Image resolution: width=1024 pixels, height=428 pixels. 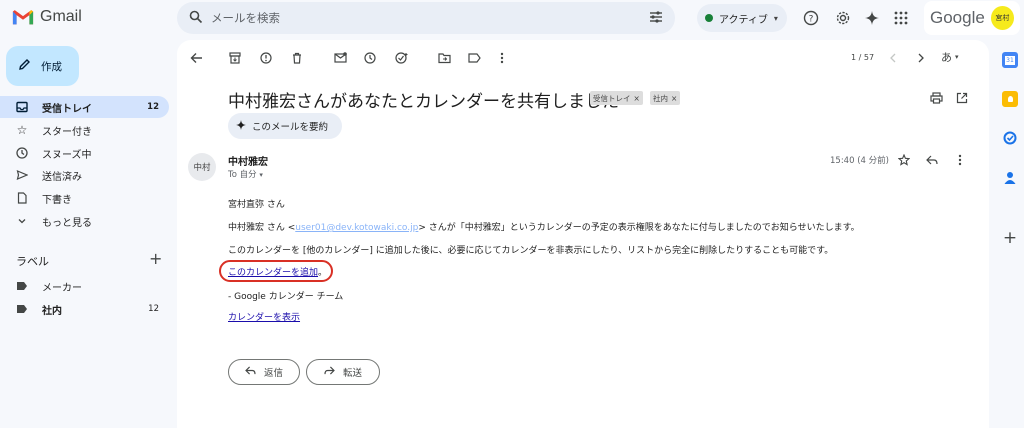 I want to click on signature-text: - Google カレンダー チーム, so click(x=286, y=297).